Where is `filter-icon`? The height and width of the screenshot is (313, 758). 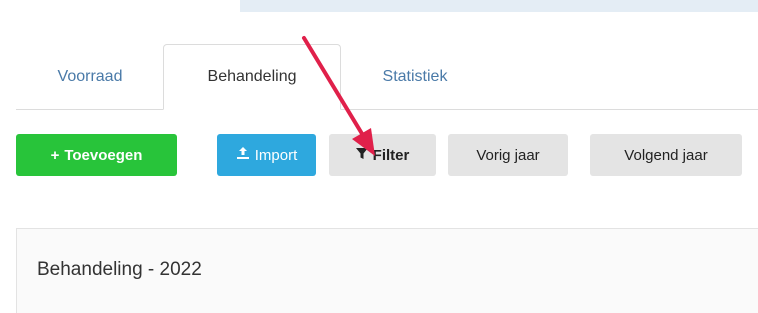
filter-icon is located at coordinates (361, 155).